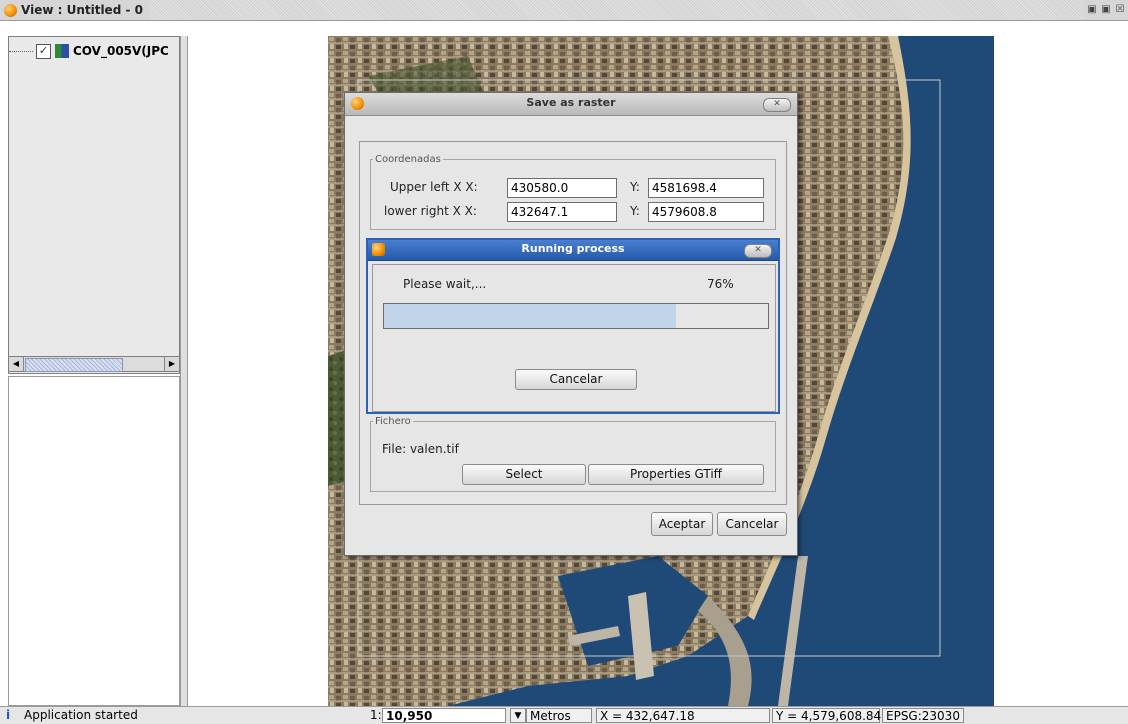  I want to click on layer-item: ✓ COV_005V(JPC, so click(88, 51).